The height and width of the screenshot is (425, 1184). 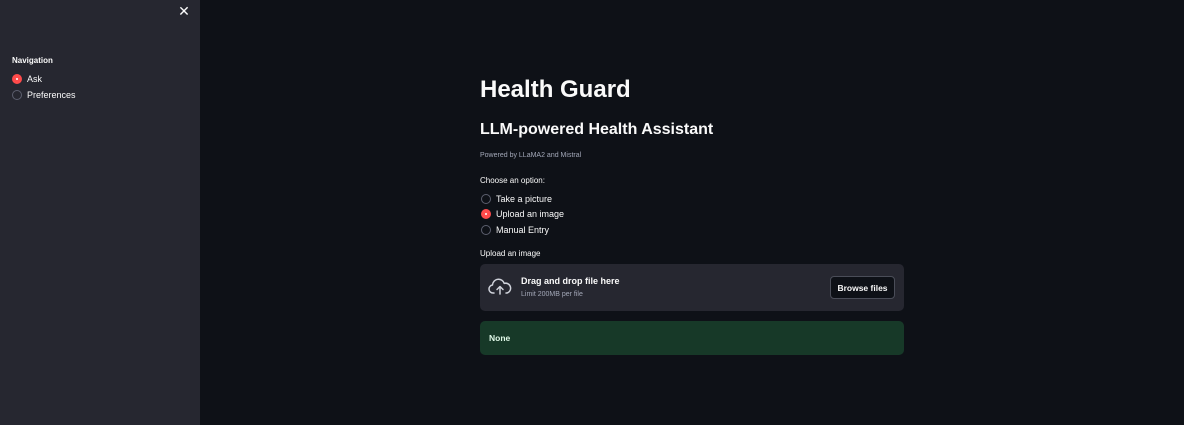 What do you see at coordinates (531, 155) in the screenshot?
I see `powered-by-caption: Powered by LLaMA2 and Mistral` at bounding box center [531, 155].